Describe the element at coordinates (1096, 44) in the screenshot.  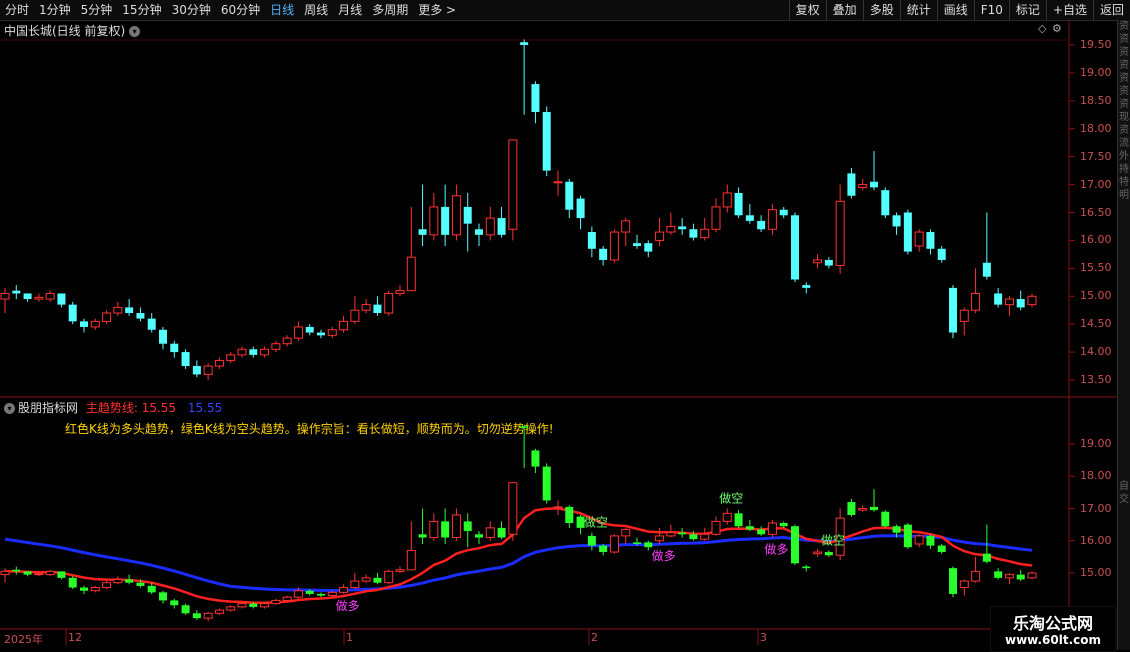
I see `y-tick-label: 19.50` at that location.